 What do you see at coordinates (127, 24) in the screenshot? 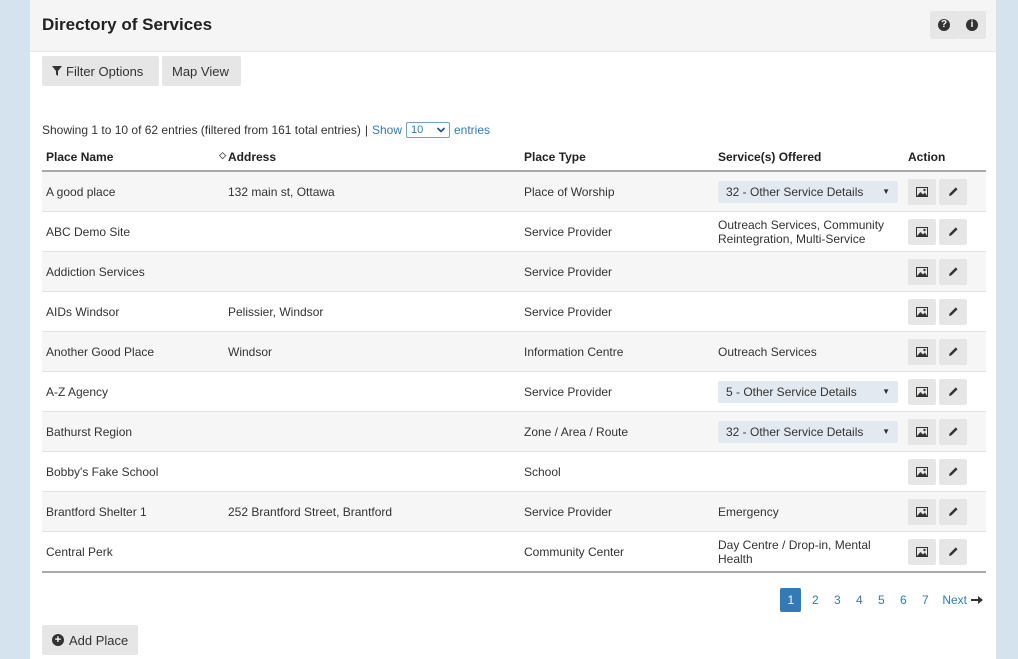
I see `page-title: Directory of Services` at bounding box center [127, 24].